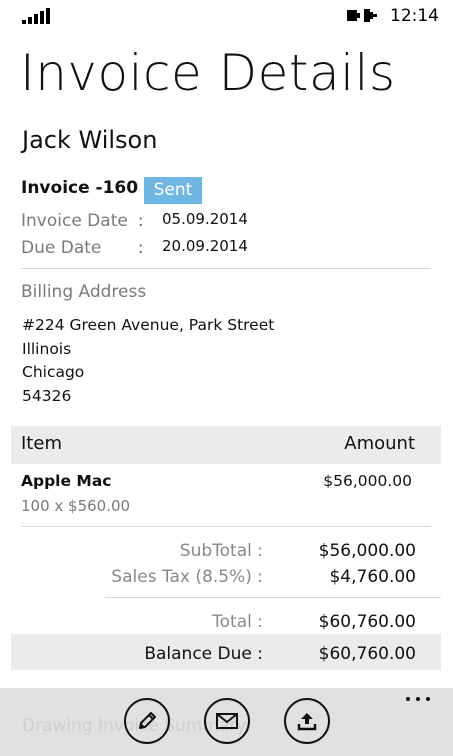 This screenshot has height=756, width=453. What do you see at coordinates (47, 396) in the screenshot?
I see `billing-address-line: 54326` at bounding box center [47, 396].